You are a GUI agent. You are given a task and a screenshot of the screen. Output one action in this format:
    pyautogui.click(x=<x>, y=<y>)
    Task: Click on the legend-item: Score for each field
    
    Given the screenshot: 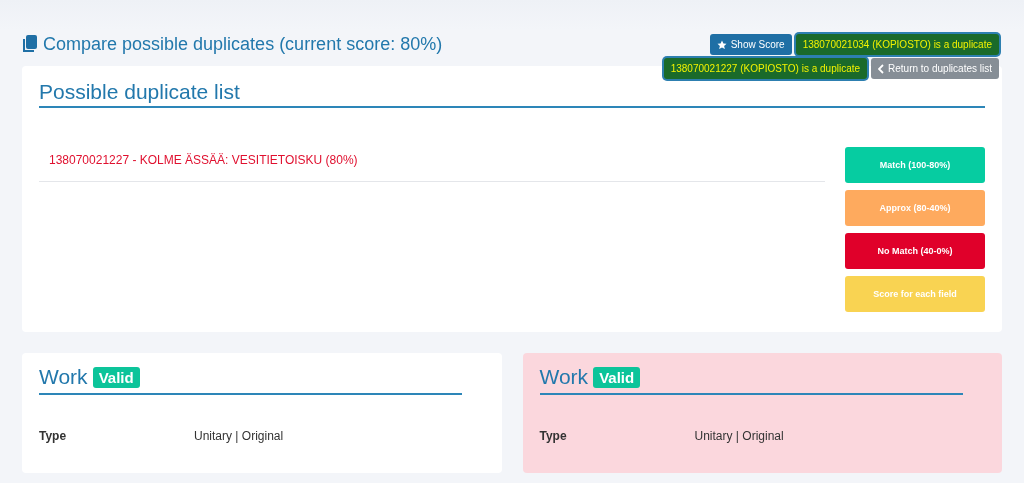 What is the action you would take?
    pyautogui.click(x=915, y=294)
    